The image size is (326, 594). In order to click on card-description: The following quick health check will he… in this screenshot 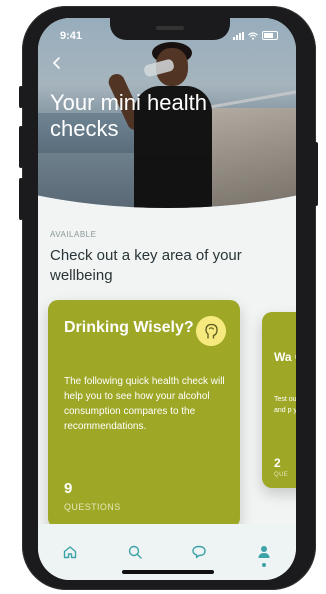, I will do `click(144, 404)`.